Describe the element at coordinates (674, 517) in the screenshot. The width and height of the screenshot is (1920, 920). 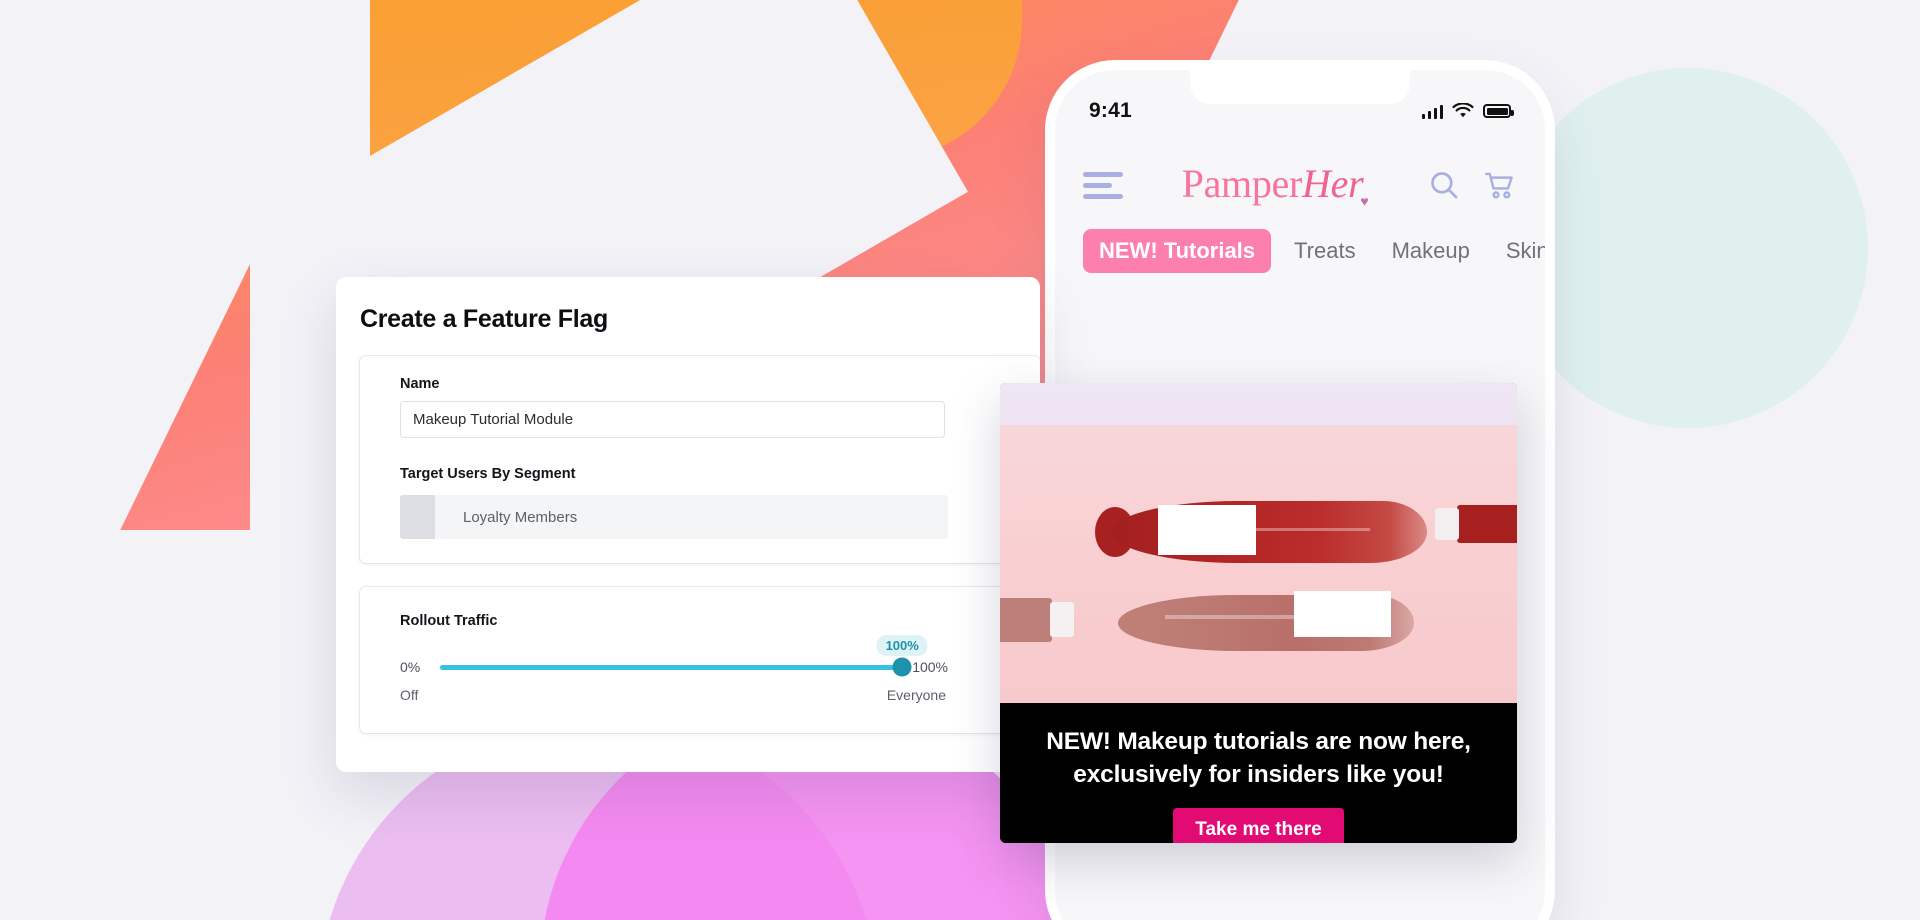
I see `segment-row: Loyalty Members` at that location.